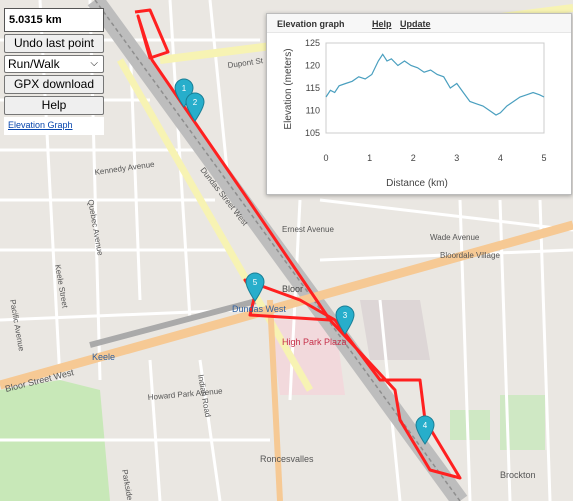 Image resolution: width=573 pixels, height=501 pixels. What do you see at coordinates (456, 158) in the screenshot?
I see `x-tick-label: 3` at bounding box center [456, 158].